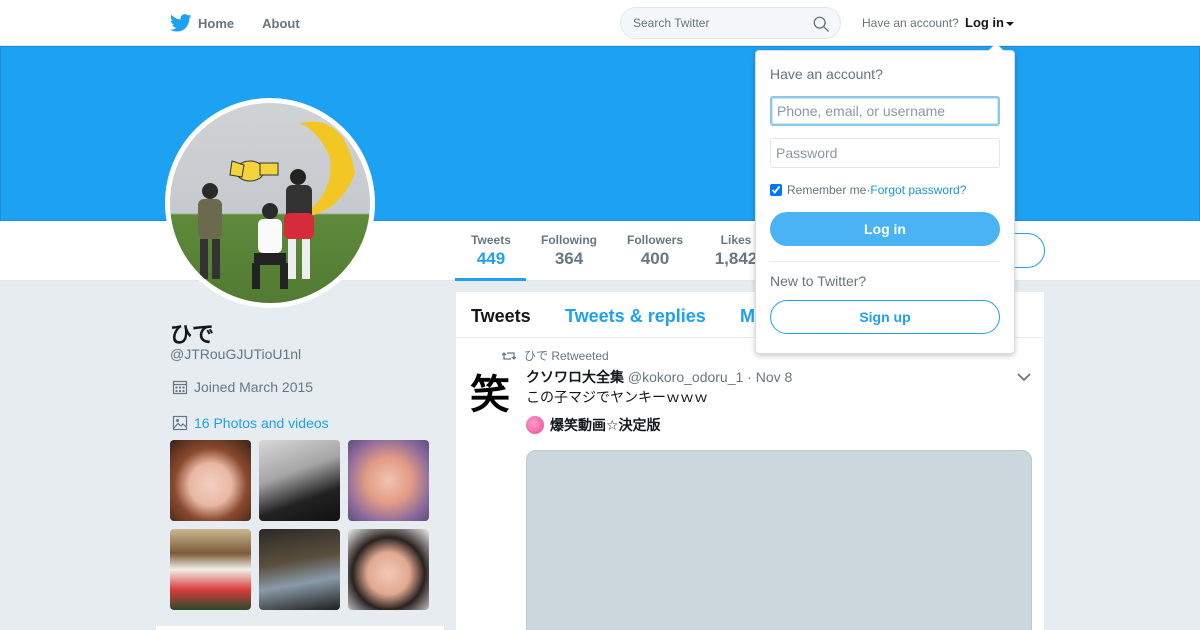 The width and height of the screenshot is (1200, 630). What do you see at coordinates (885, 317) in the screenshot?
I see `signup-button: Sign up` at bounding box center [885, 317].